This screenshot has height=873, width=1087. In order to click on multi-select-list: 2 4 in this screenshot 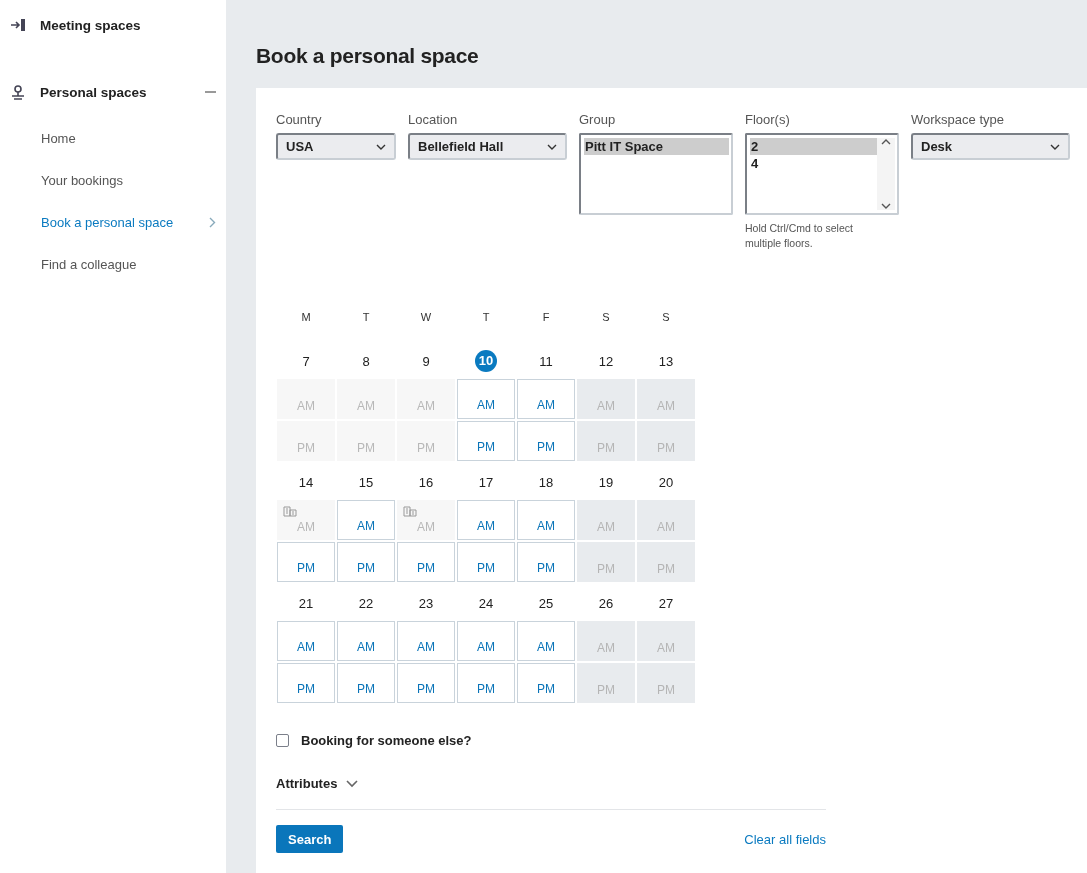, I will do `click(822, 174)`.